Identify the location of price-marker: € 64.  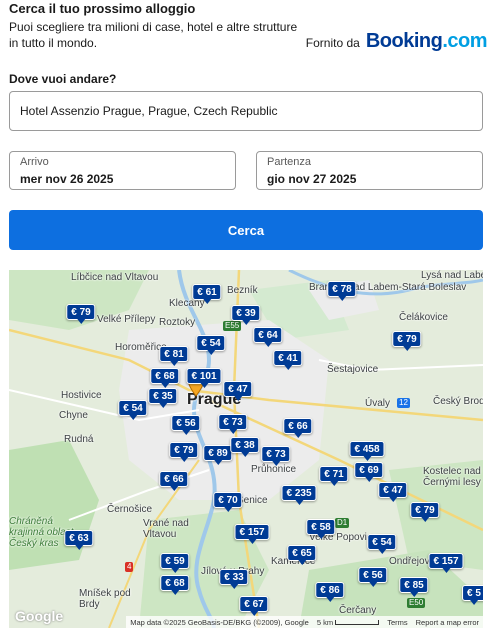
(268, 337).